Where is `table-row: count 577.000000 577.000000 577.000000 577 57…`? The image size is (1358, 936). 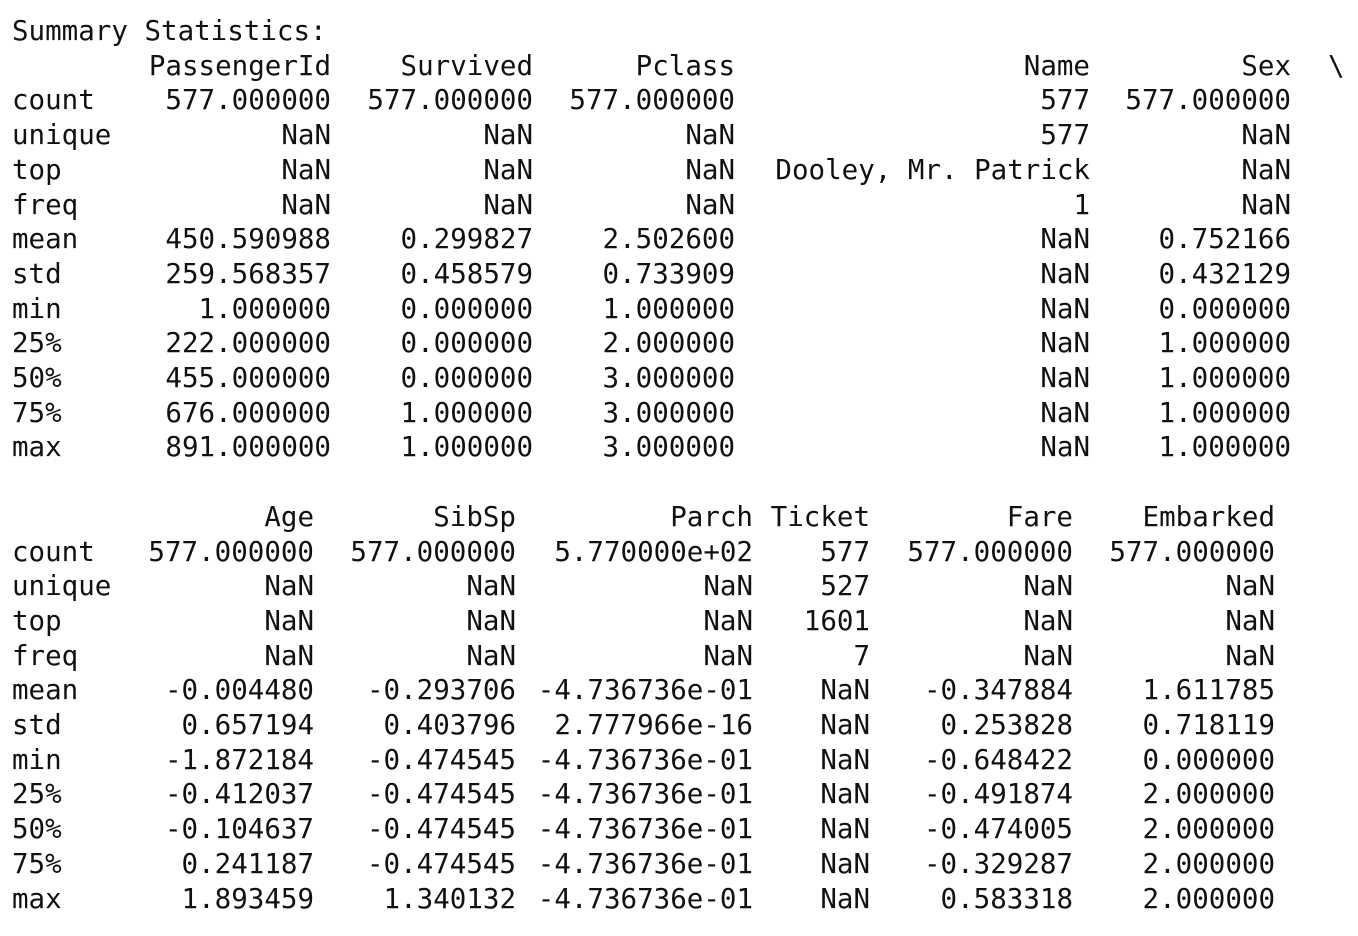 table-row: count 577.000000 577.000000 577.000000 577 57… is located at coordinates (682, 100).